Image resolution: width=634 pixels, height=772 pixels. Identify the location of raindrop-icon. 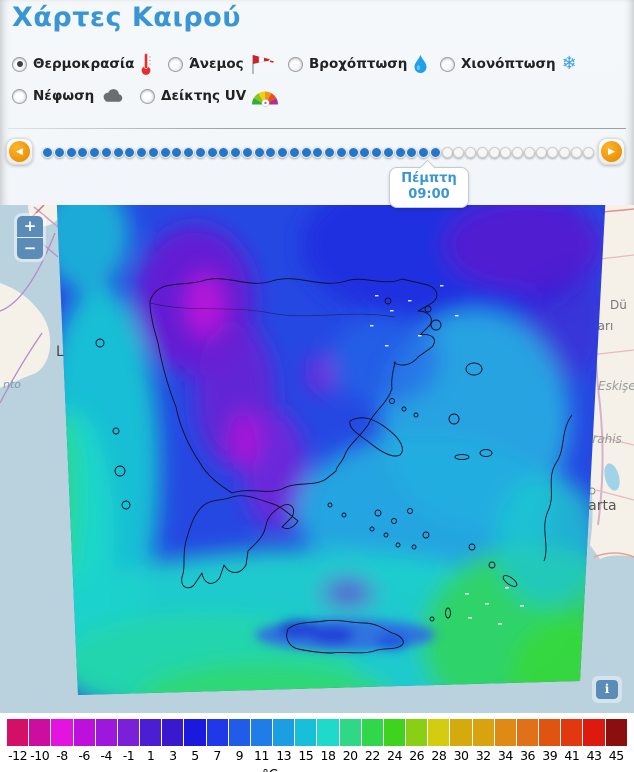
(420, 64).